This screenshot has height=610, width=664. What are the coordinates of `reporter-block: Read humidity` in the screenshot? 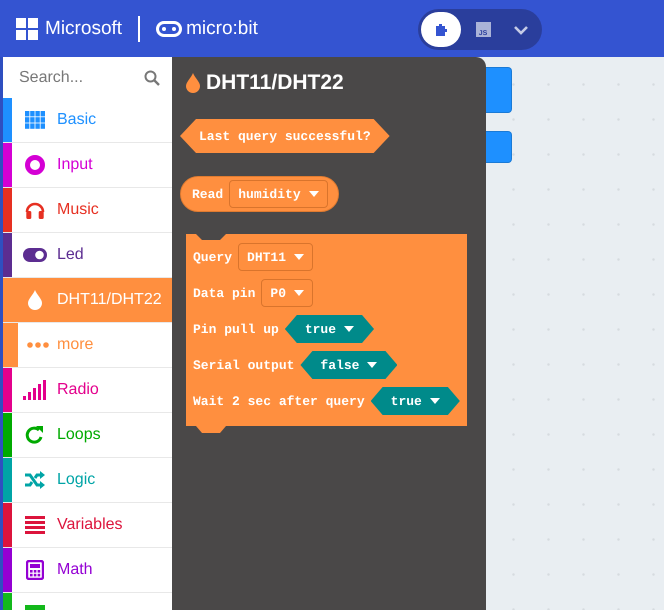 It's located at (259, 194).